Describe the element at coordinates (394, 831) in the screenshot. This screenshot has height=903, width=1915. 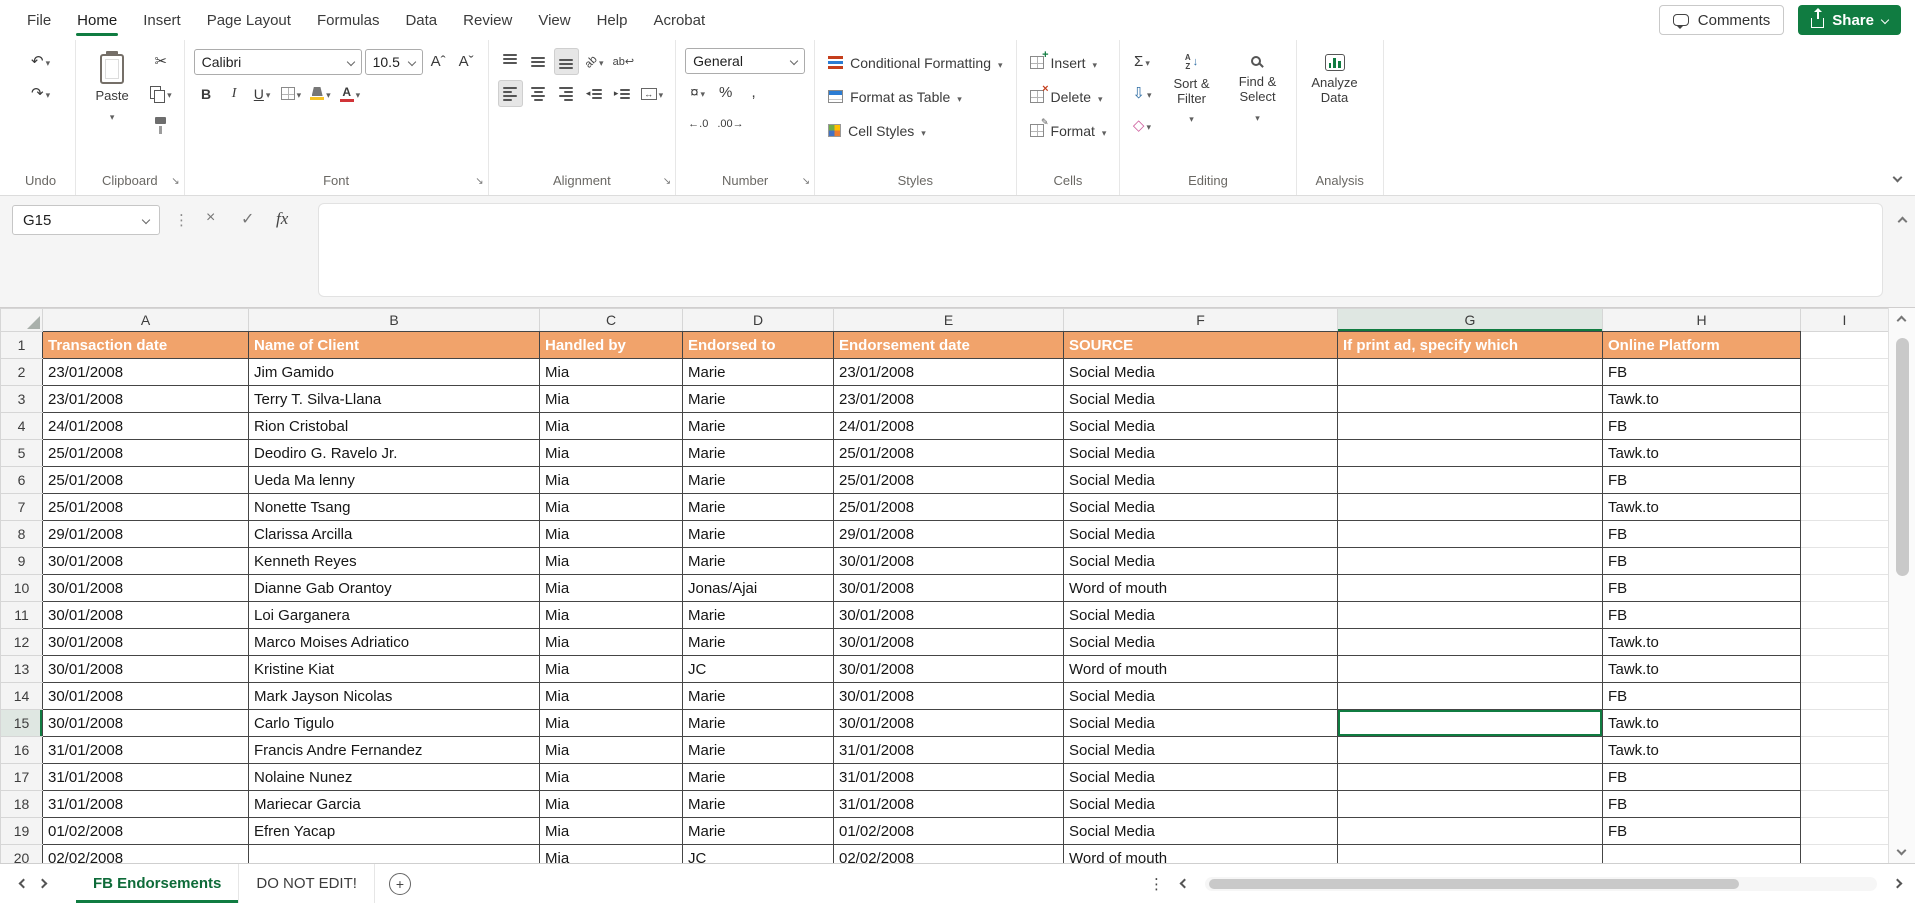
I see `cell-B19: Efren Yacap` at that location.